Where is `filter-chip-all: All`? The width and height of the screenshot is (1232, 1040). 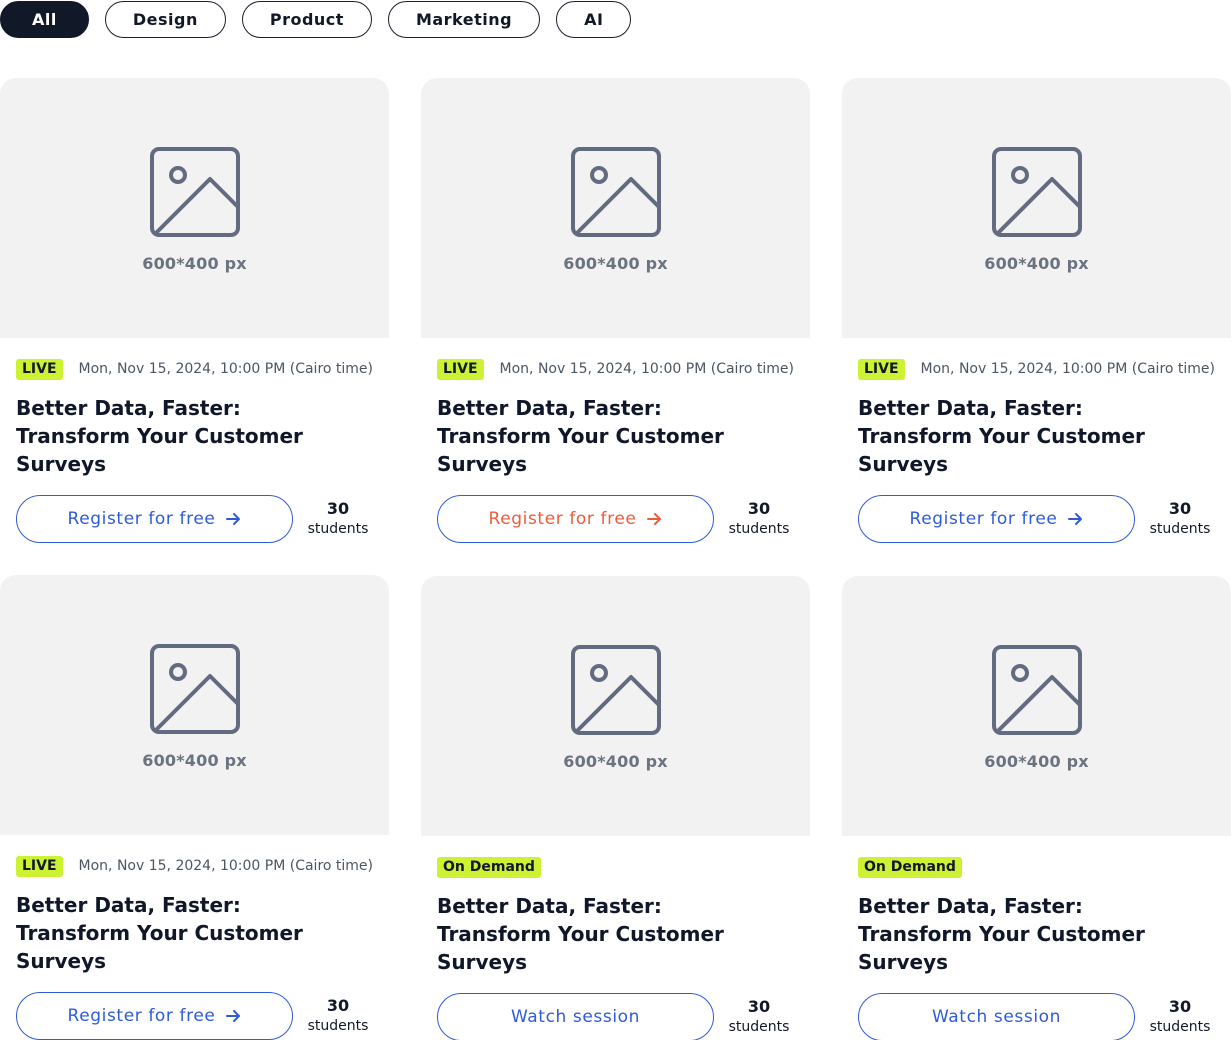 filter-chip-all: All is located at coordinates (44, 19).